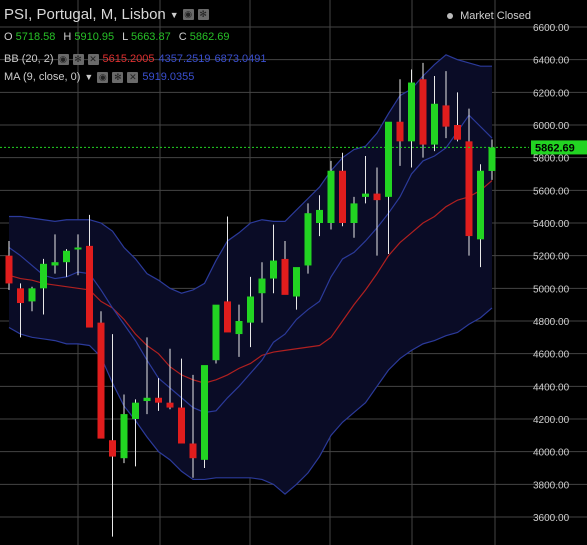  Describe the element at coordinates (204, 37) in the screenshot. I see `ohlc-close: C 5862.69` at that location.